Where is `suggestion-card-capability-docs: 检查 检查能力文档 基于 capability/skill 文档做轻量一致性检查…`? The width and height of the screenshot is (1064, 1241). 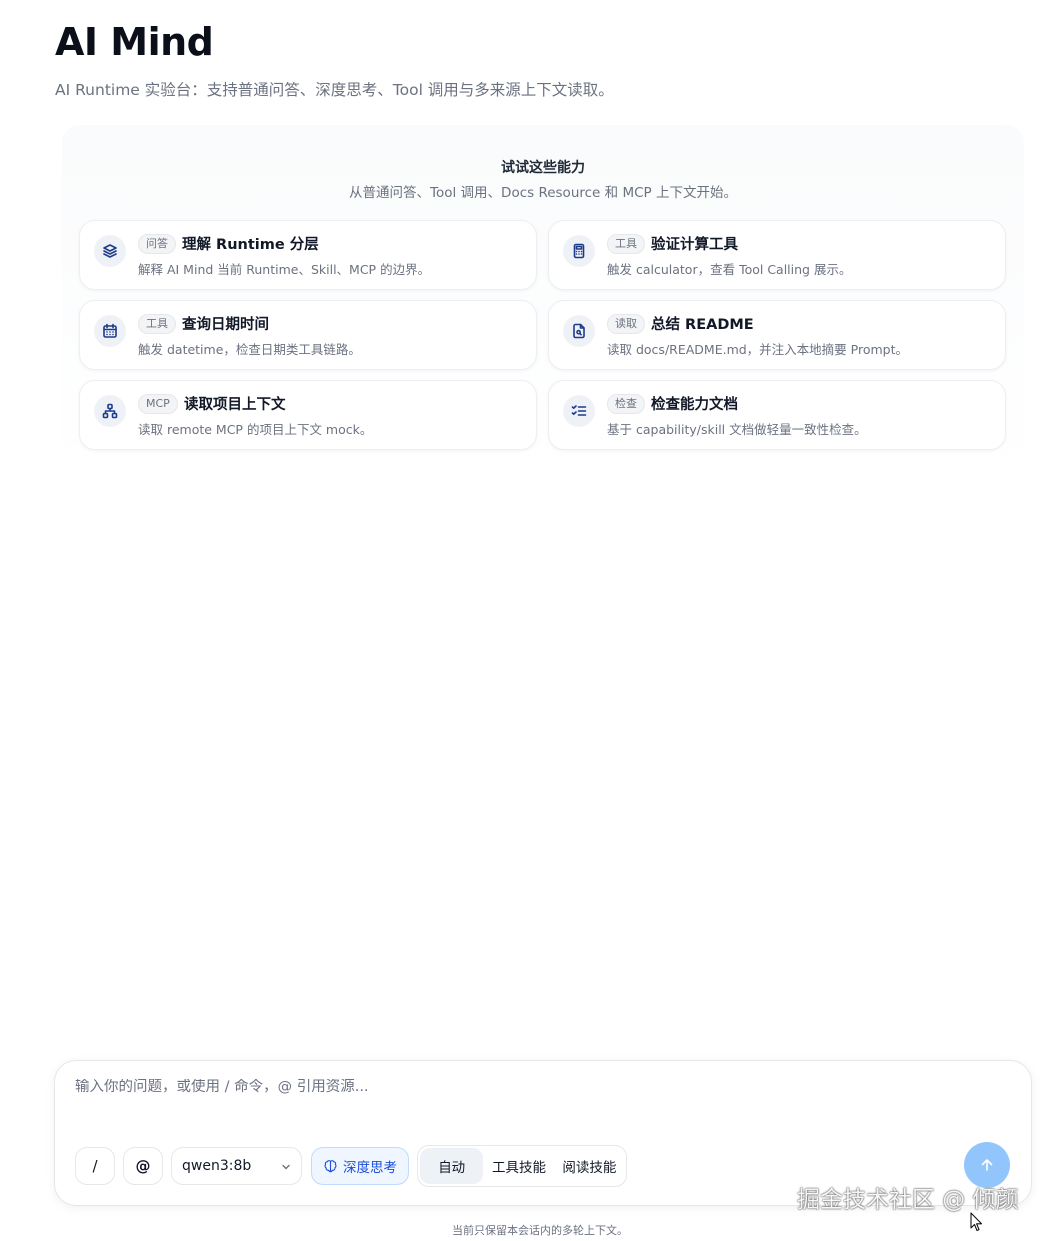 suggestion-card-capability-docs: 检查 检查能力文档 基于 capability/skill 文档做轻量一致性检查… is located at coordinates (777, 415).